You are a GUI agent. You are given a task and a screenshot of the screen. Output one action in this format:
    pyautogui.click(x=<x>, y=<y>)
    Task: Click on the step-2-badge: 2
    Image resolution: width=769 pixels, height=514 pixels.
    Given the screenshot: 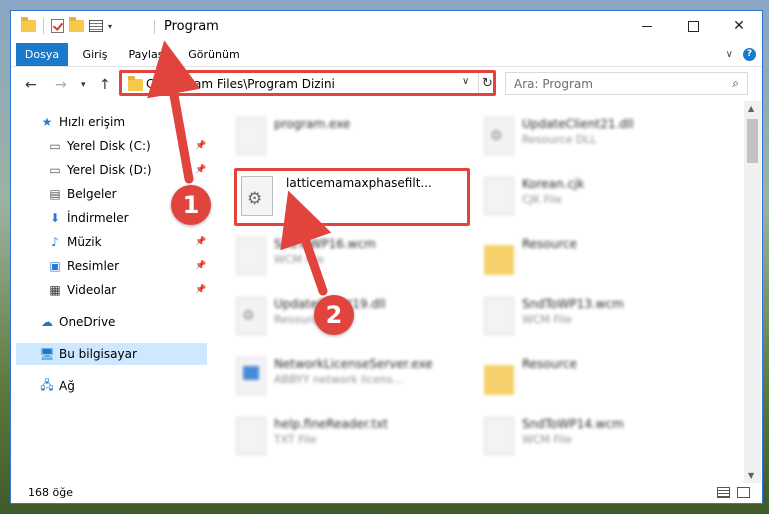 What is the action you would take?
    pyautogui.click(x=334, y=315)
    